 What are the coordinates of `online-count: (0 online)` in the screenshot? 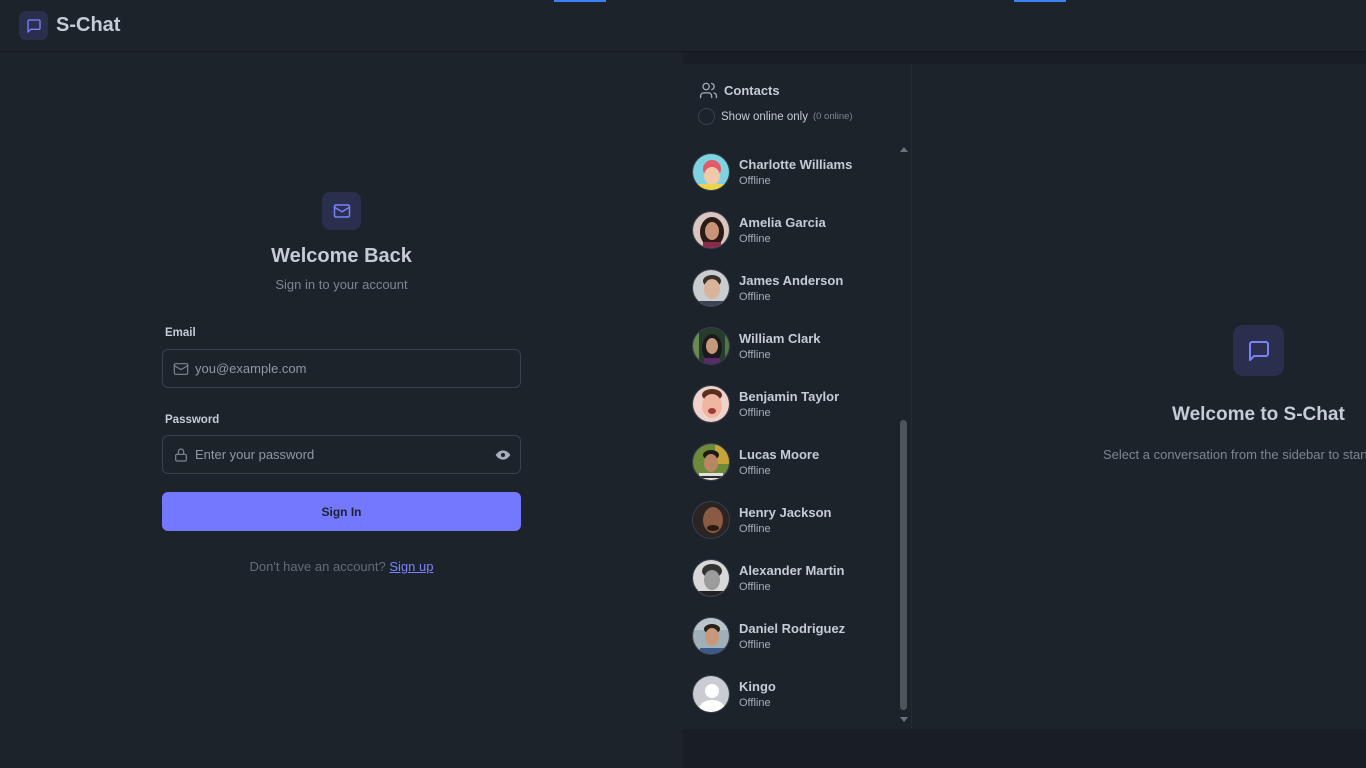 It's located at (832, 116).